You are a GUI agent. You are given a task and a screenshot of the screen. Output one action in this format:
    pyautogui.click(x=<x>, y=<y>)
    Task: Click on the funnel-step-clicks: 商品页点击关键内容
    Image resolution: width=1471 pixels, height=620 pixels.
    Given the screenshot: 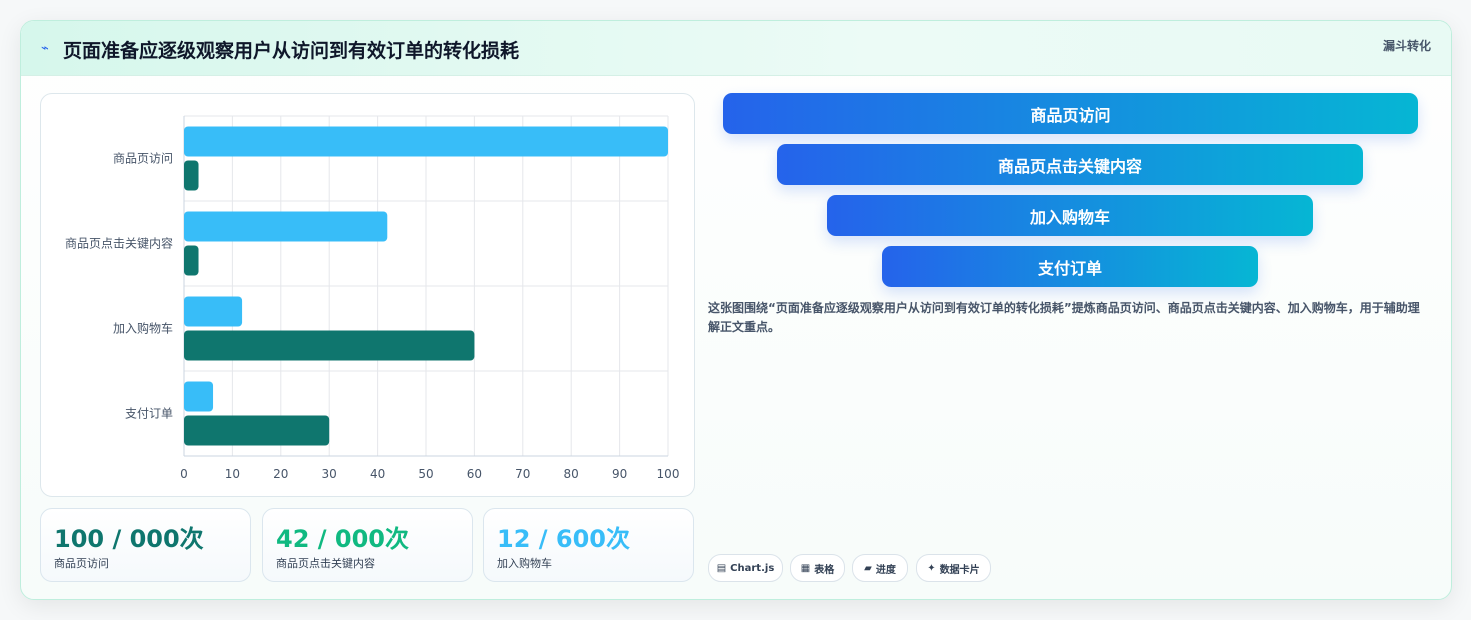 What is the action you would take?
    pyautogui.click(x=1070, y=164)
    